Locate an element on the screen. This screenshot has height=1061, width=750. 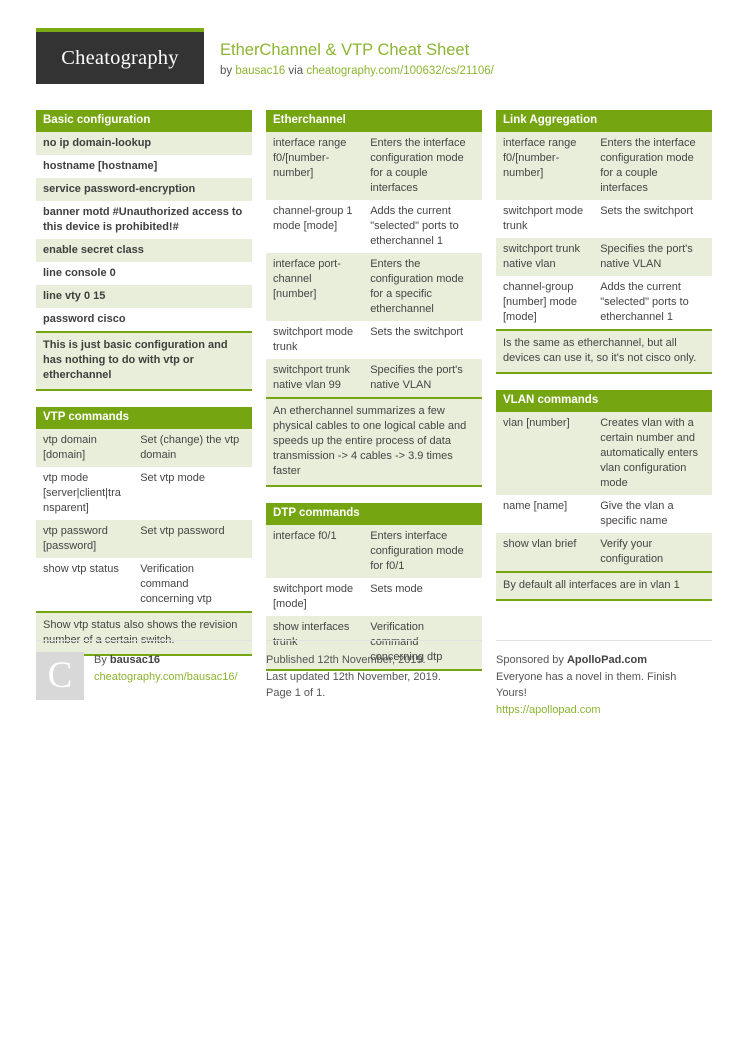
command-cell: line vty 0 15 is located at coordinates (144, 296).